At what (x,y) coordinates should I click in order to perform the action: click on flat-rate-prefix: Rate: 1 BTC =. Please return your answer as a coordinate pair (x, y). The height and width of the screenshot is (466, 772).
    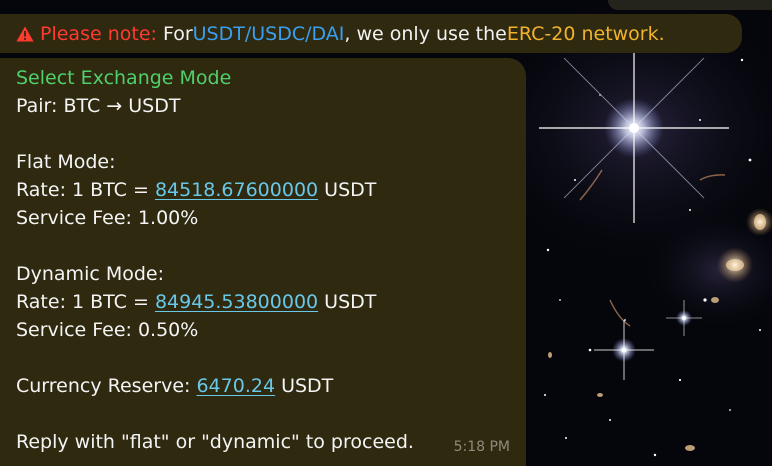
    Looking at the image, I should click on (85, 190).